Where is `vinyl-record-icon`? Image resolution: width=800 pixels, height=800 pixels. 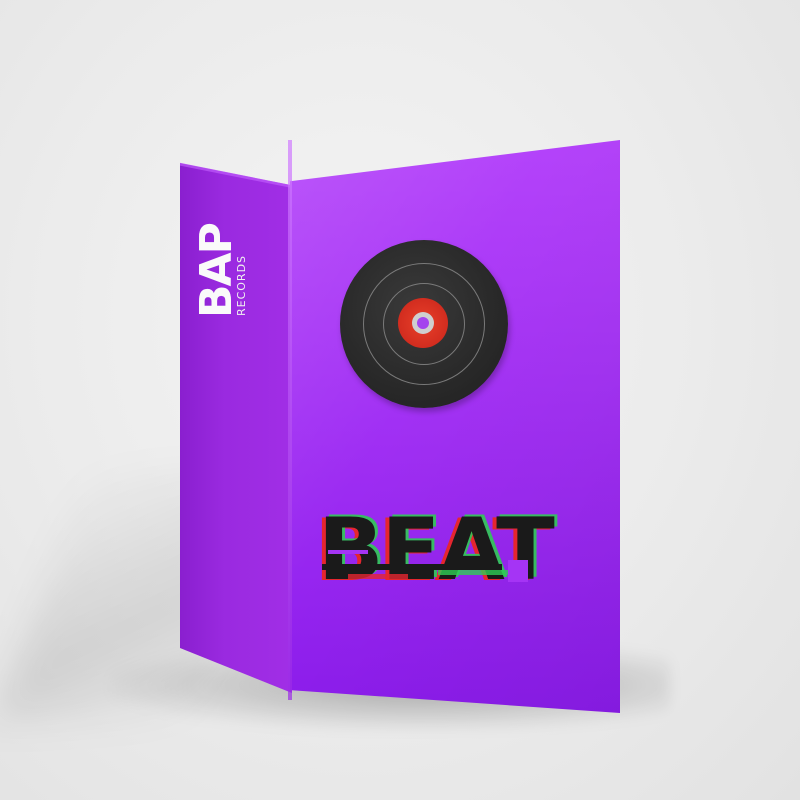
vinyl-record-icon is located at coordinates (424, 324).